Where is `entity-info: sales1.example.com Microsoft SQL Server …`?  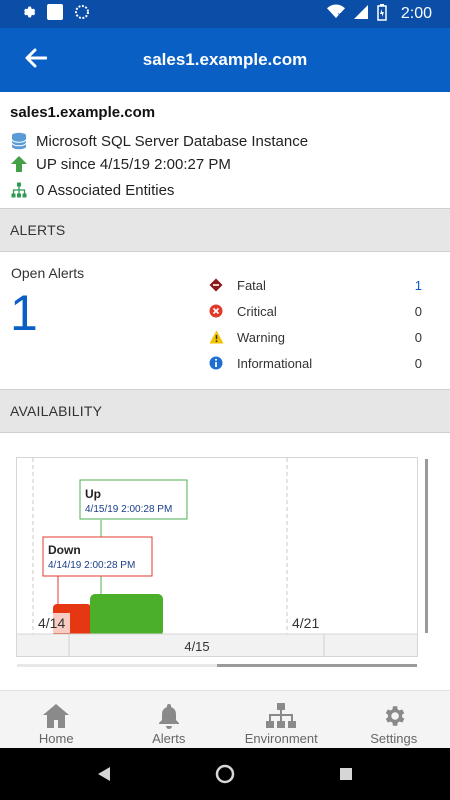
entity-info: sales1.example.com Microsoft SQL Server … is located at coordinates (225, 150).